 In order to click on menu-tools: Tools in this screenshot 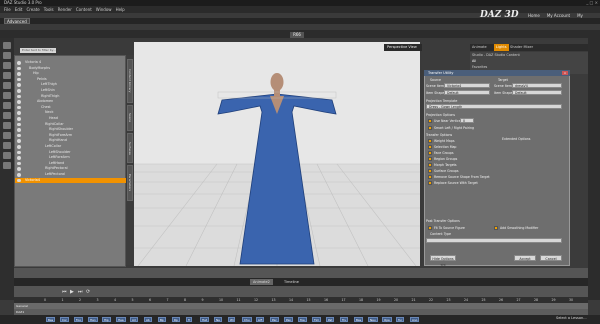, I will do `click(49, 9)`.